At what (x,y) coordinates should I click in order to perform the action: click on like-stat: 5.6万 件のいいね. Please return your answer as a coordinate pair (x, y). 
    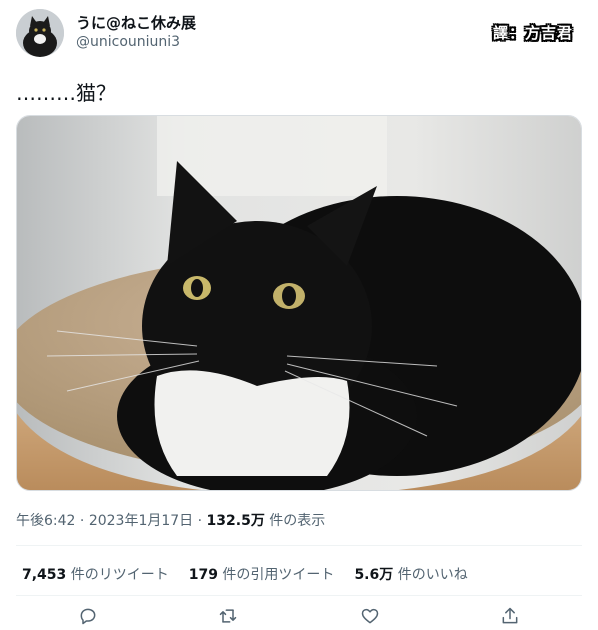
    Looking at the image, I should click on (410, 574).